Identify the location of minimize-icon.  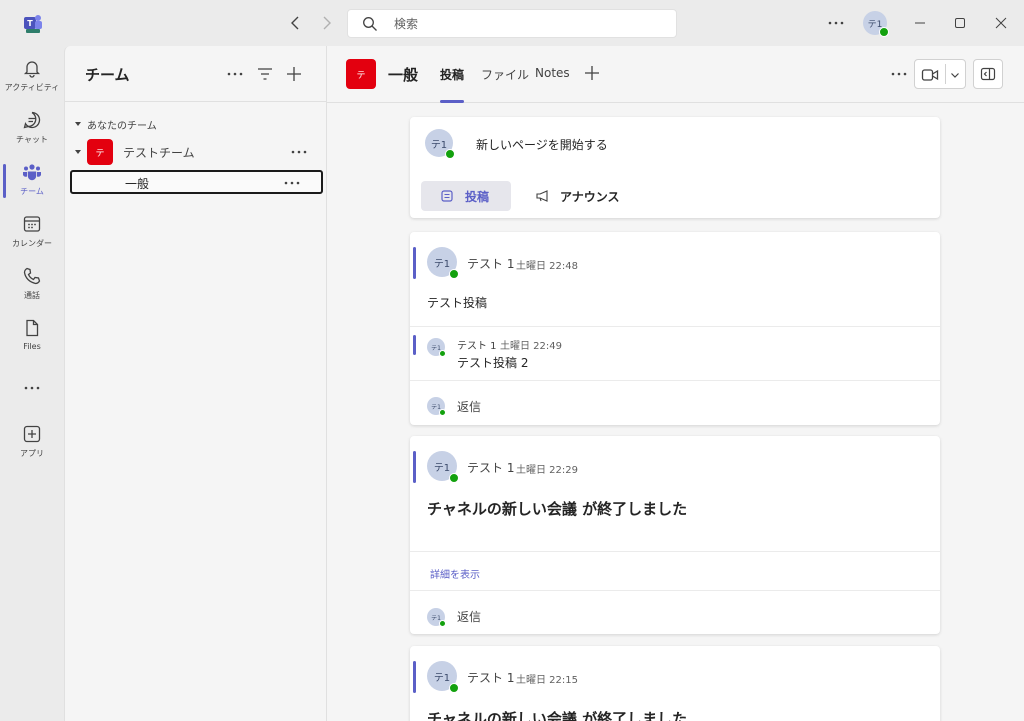
(920, 23).